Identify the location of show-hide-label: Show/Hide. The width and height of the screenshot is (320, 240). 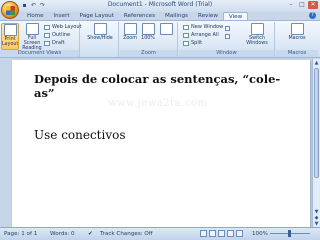
(100, 38).